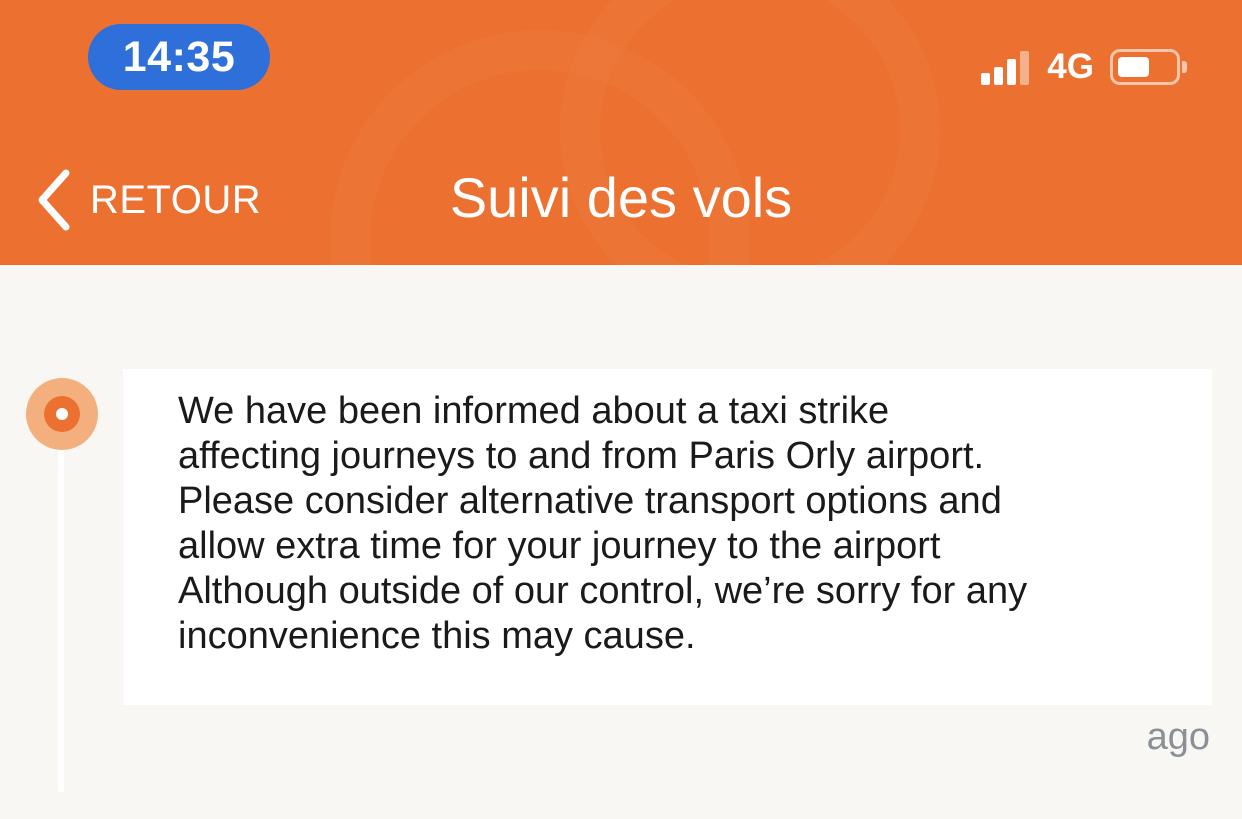 The image size is (1242, 819). I want to click on status-indicators: 4G, so click(1084, 67).